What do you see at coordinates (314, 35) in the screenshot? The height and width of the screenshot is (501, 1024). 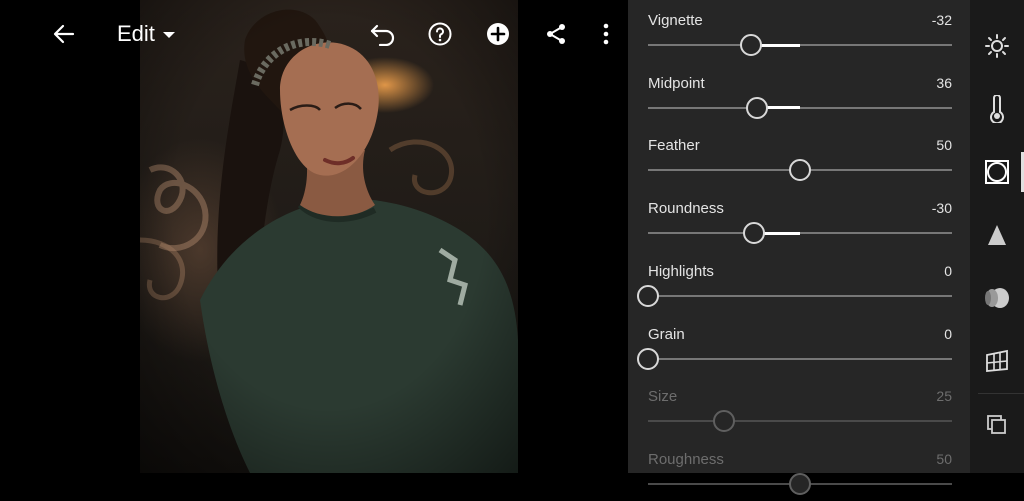 I see `top-bar: Edit` at bounding box center [314, 35].